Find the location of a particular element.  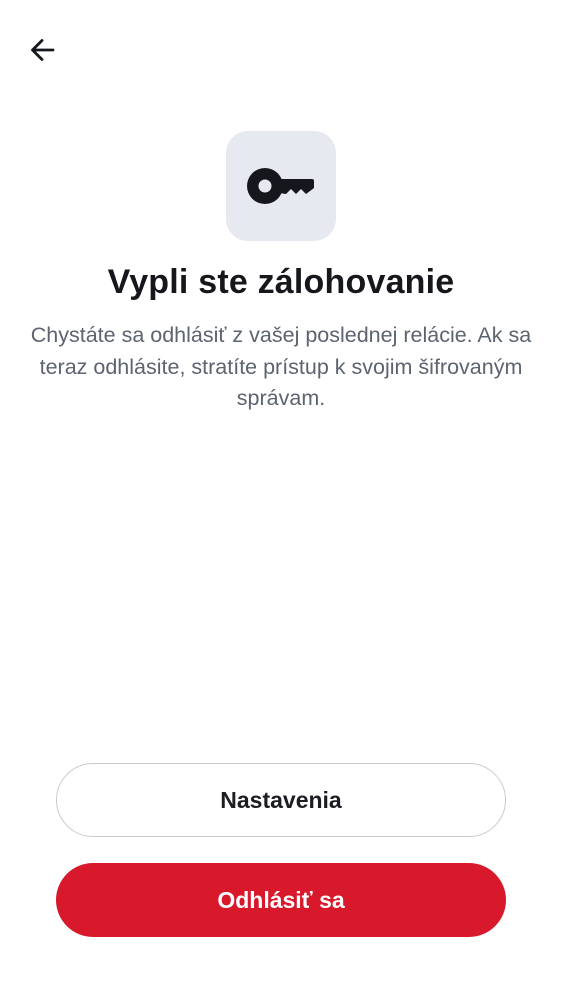

sign-out-button: Odhlásiť sa is located at coordinates (281, 900).